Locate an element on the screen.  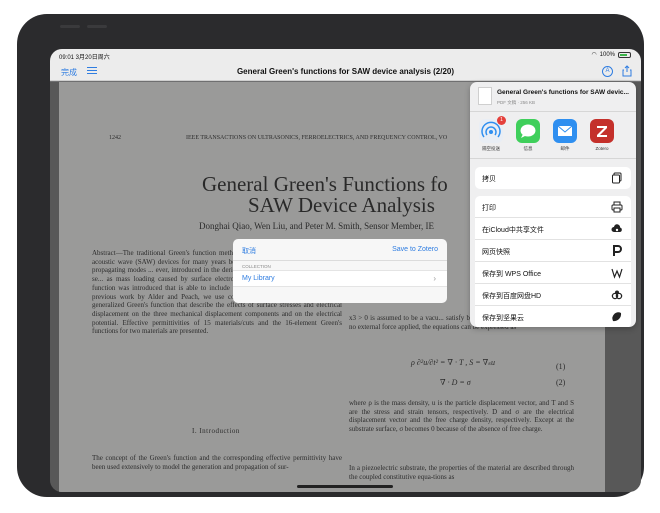
dialog-header: 取消 Save to Zotero is located at coordinates (340, 250).